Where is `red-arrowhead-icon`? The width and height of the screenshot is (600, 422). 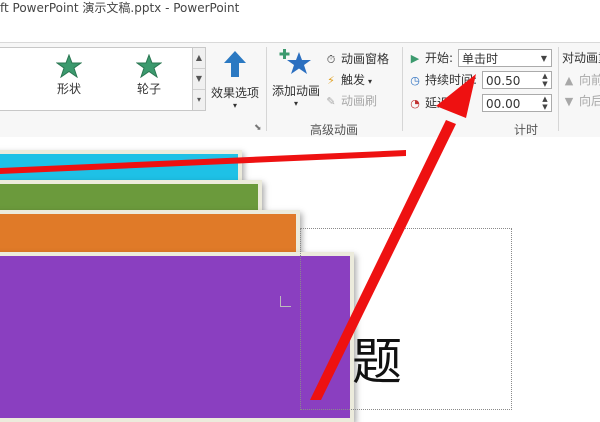
red-arrowhead-icon is located at coordinates (456, 96).